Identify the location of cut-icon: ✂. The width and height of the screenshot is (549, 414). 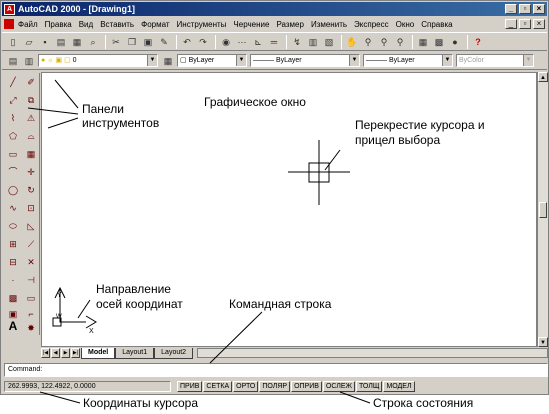
(116, 42).